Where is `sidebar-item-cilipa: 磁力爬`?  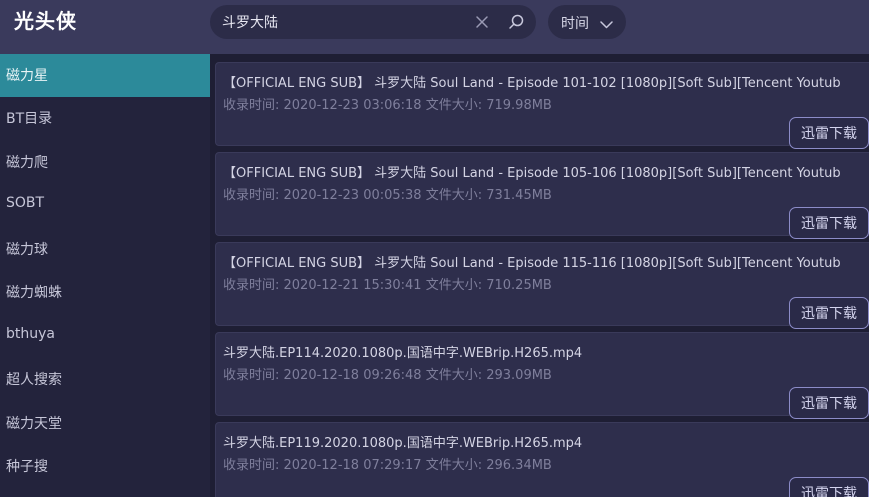 sidebar-item-cilipa: 磁力爬 is located at coordinates (105, 162).